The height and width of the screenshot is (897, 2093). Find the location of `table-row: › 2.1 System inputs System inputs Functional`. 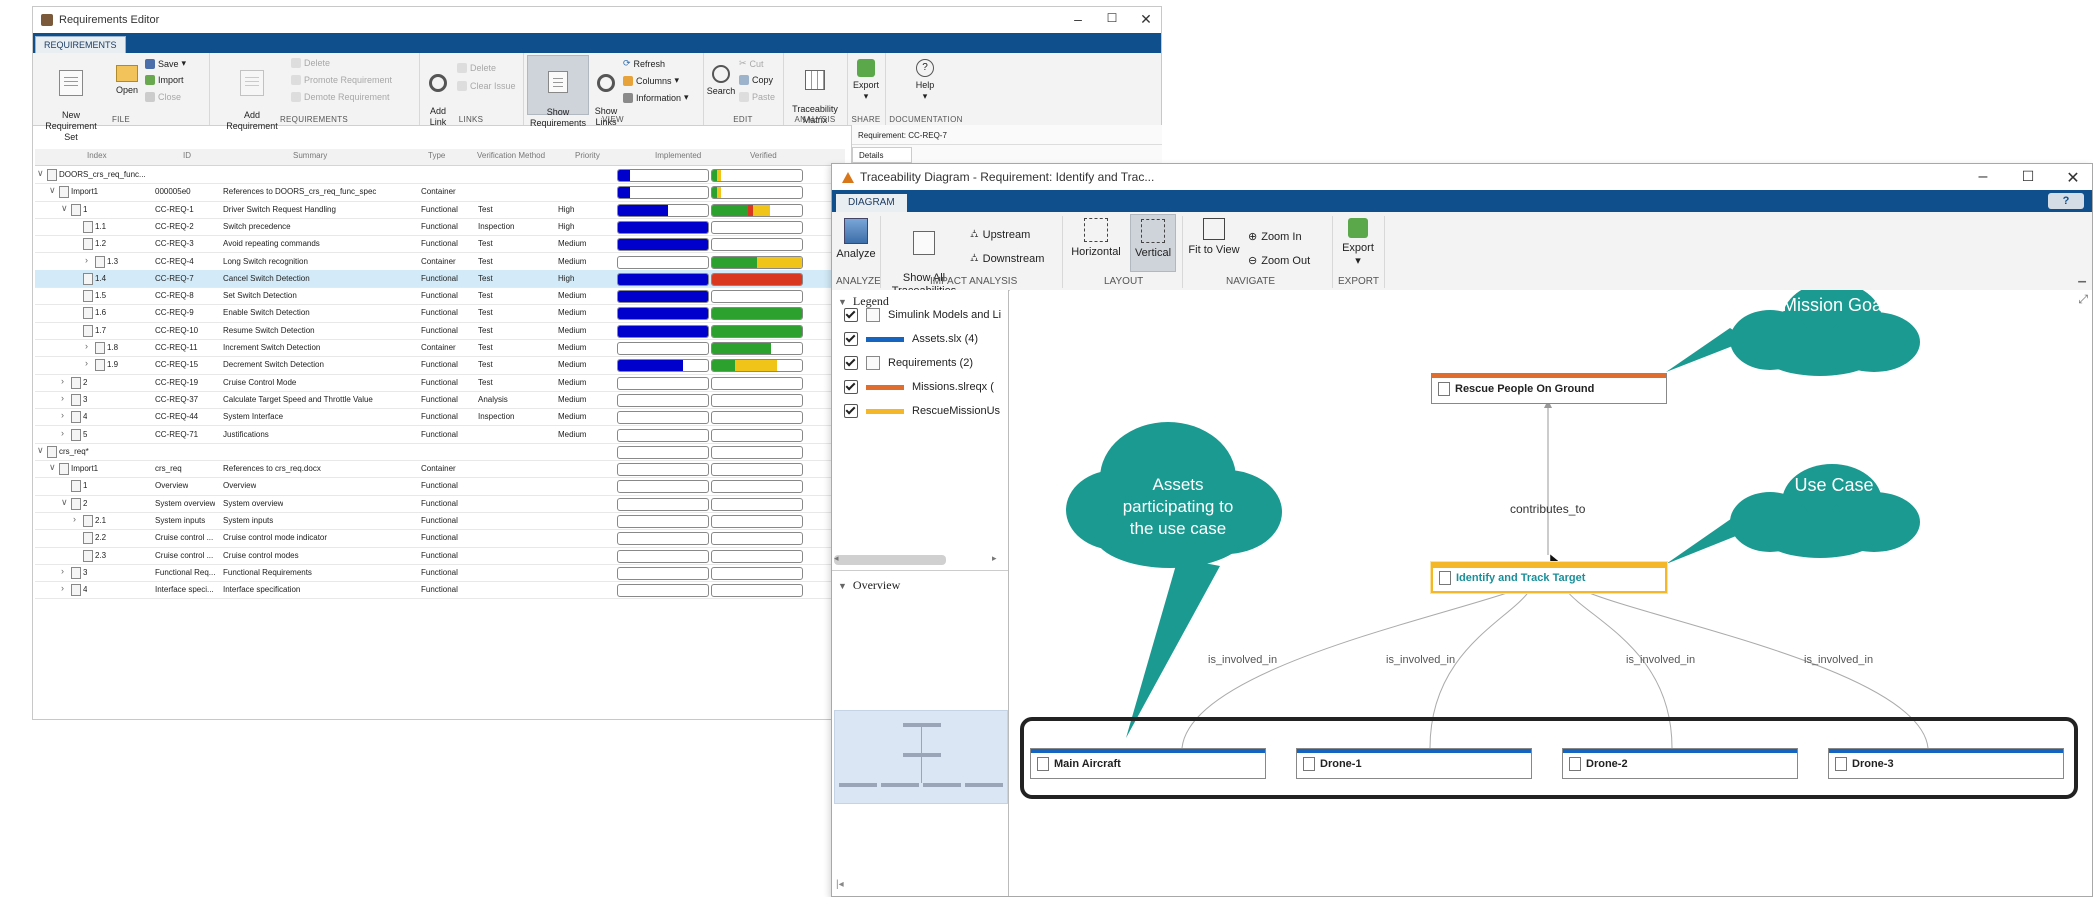

table-row: › 2.1 System inputs System inputs Functional is located at coordinates (440, 521).